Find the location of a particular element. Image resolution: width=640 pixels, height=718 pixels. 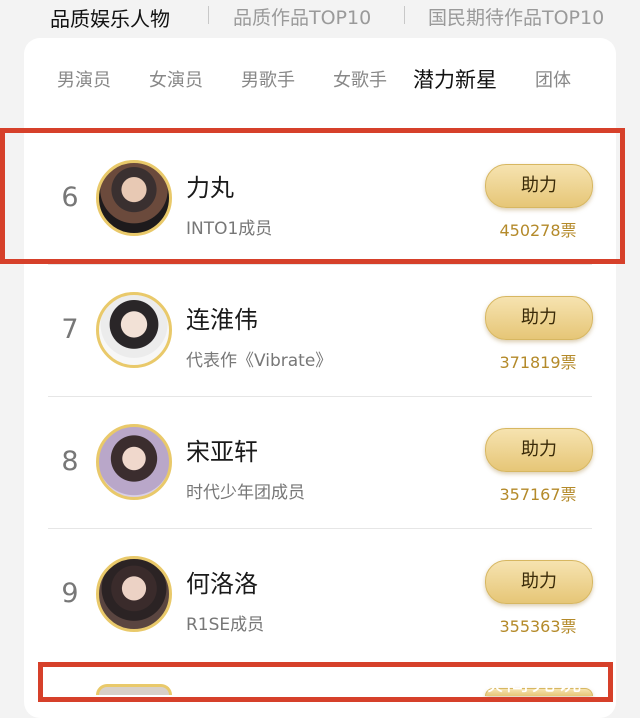

tab-quality-works: 品质作品TOP10 is located at coordinates (302, 16).